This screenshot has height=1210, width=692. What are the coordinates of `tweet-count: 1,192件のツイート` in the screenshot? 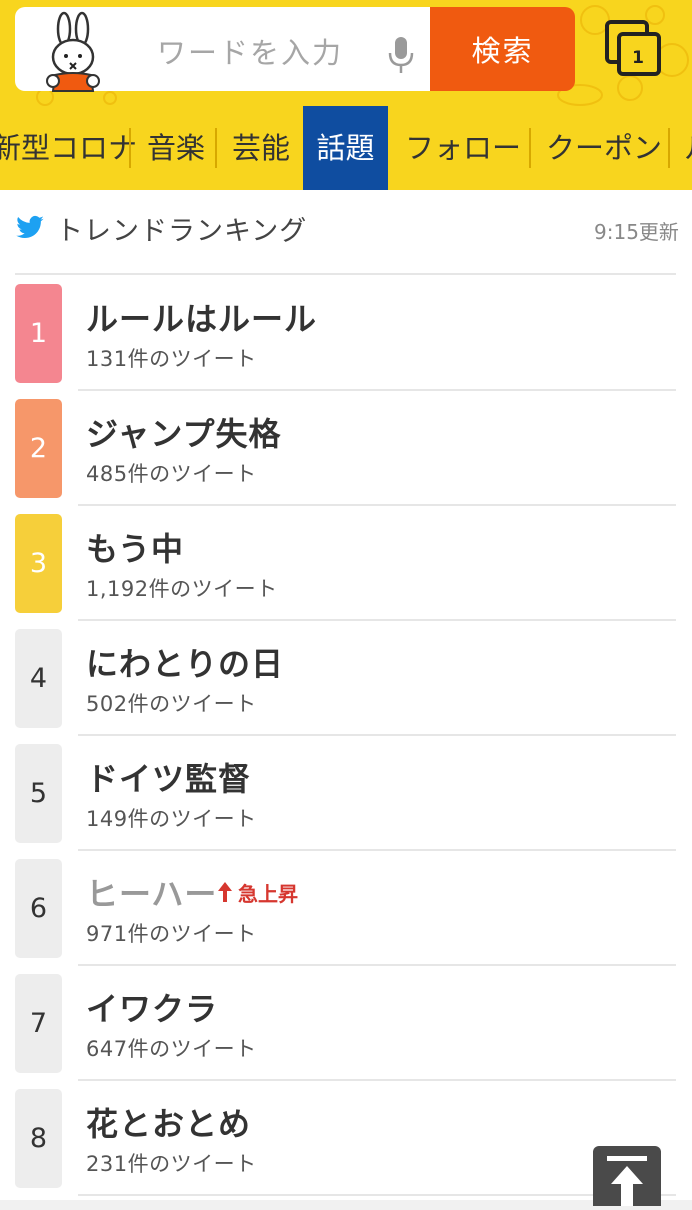 It's located at (182, 589).